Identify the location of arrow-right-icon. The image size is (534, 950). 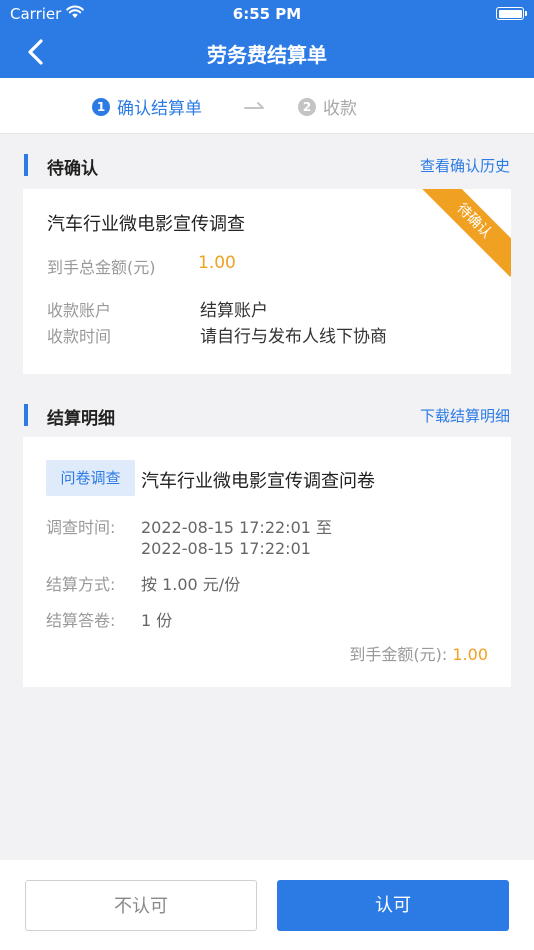
(254, 105).